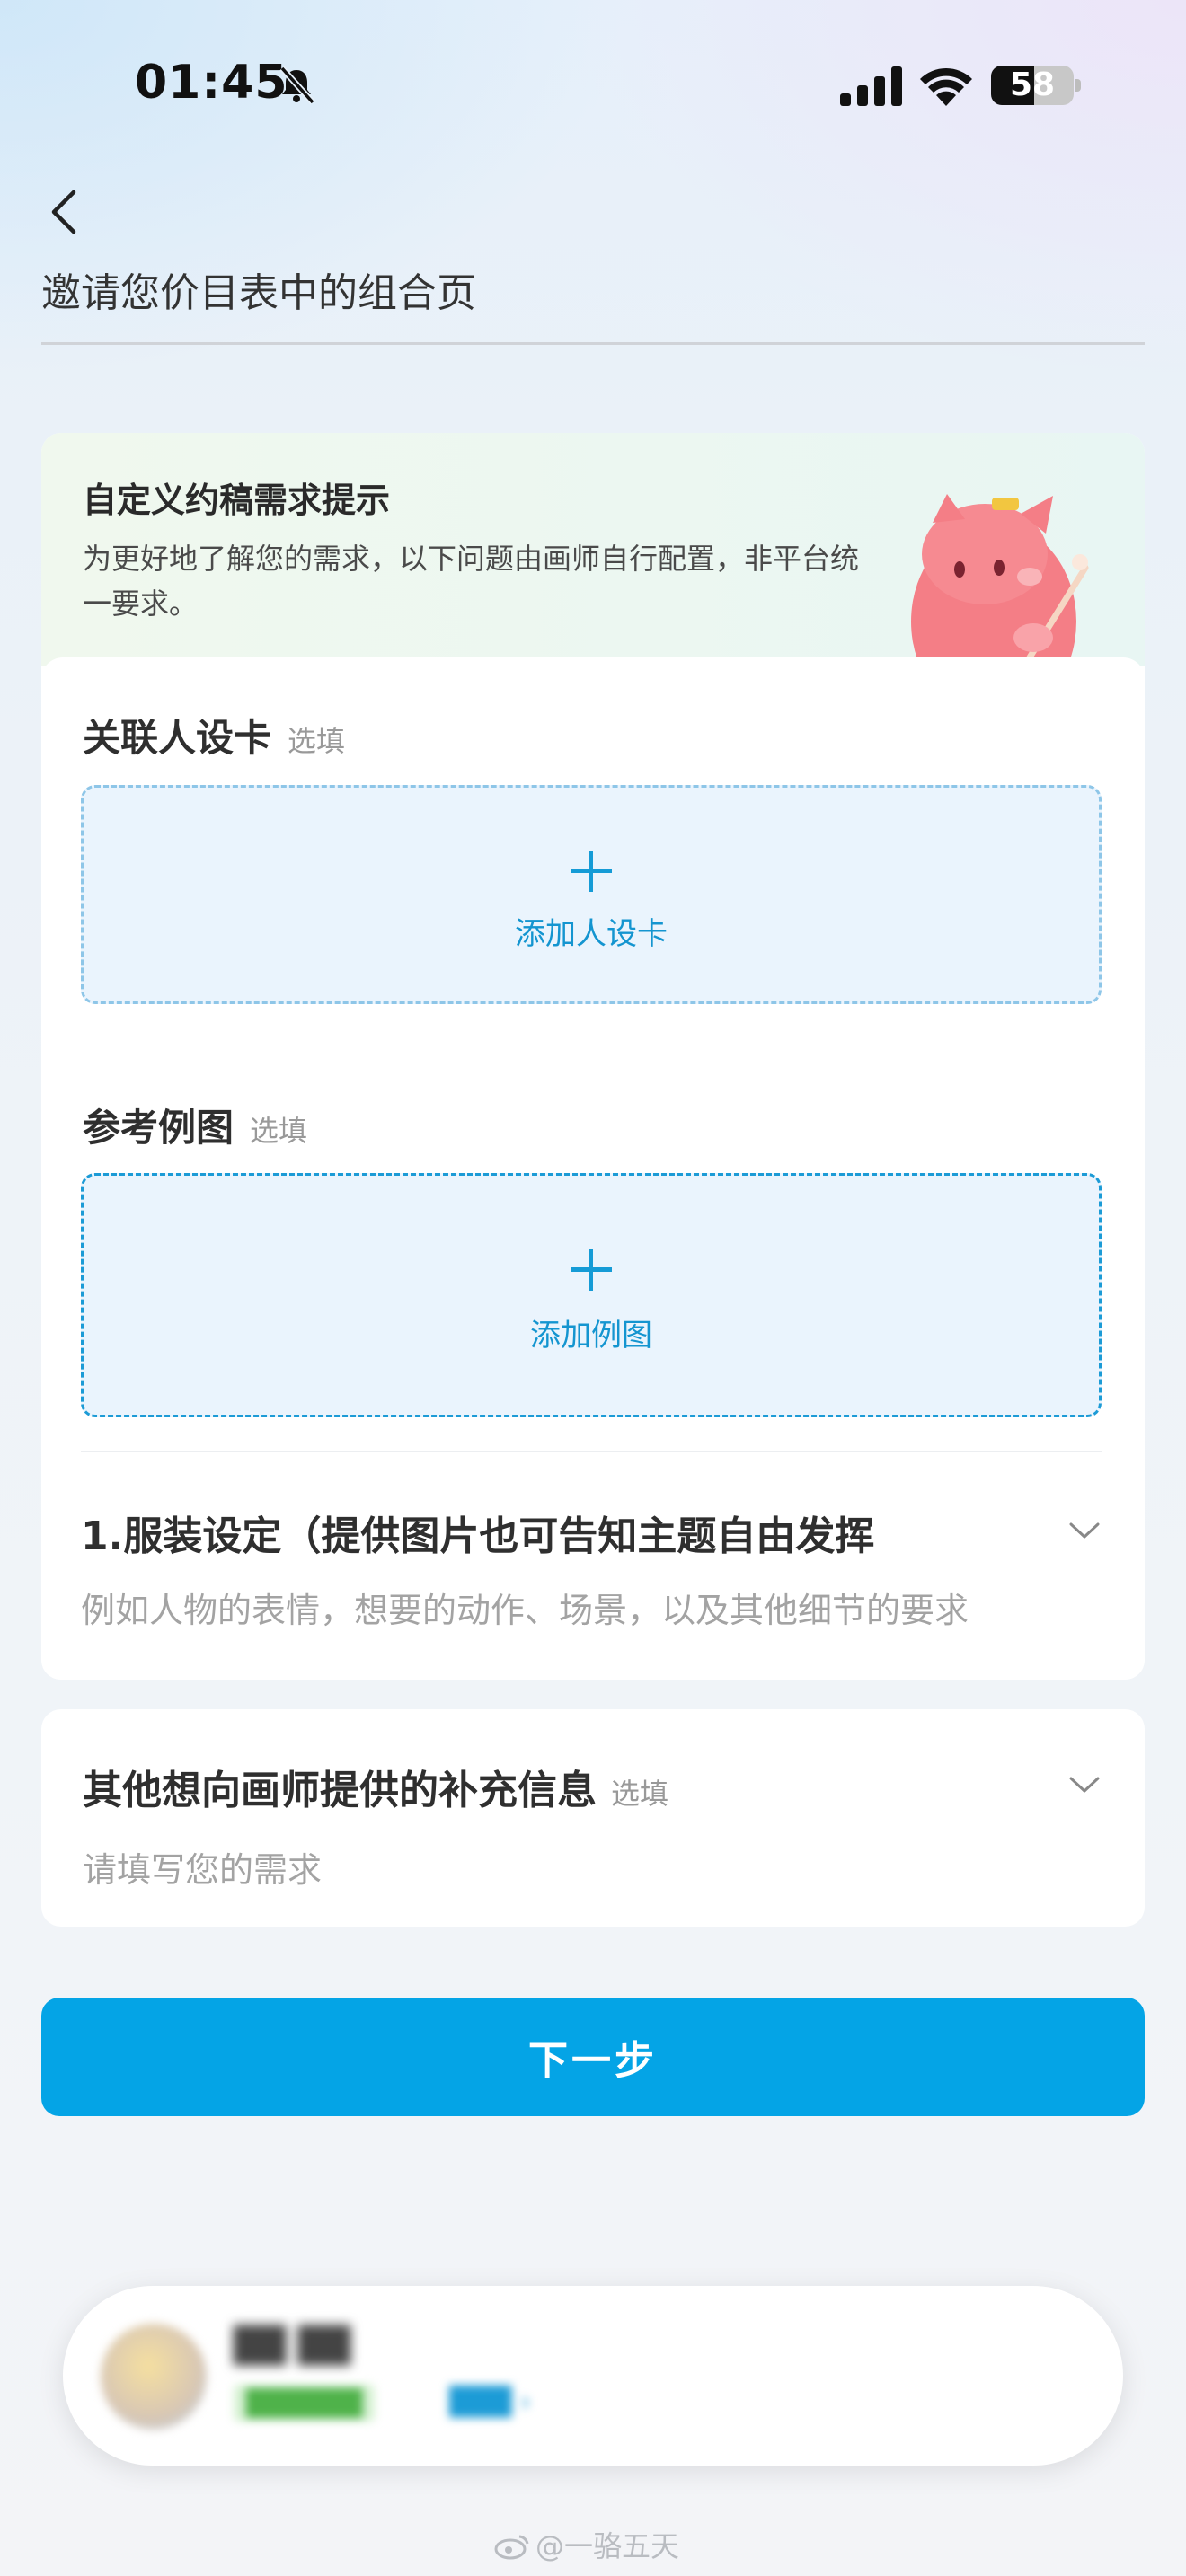  What do you see at coordinates (593, 343) in the screenshot?
I see `title-divider` at bounding box center [593, 343].